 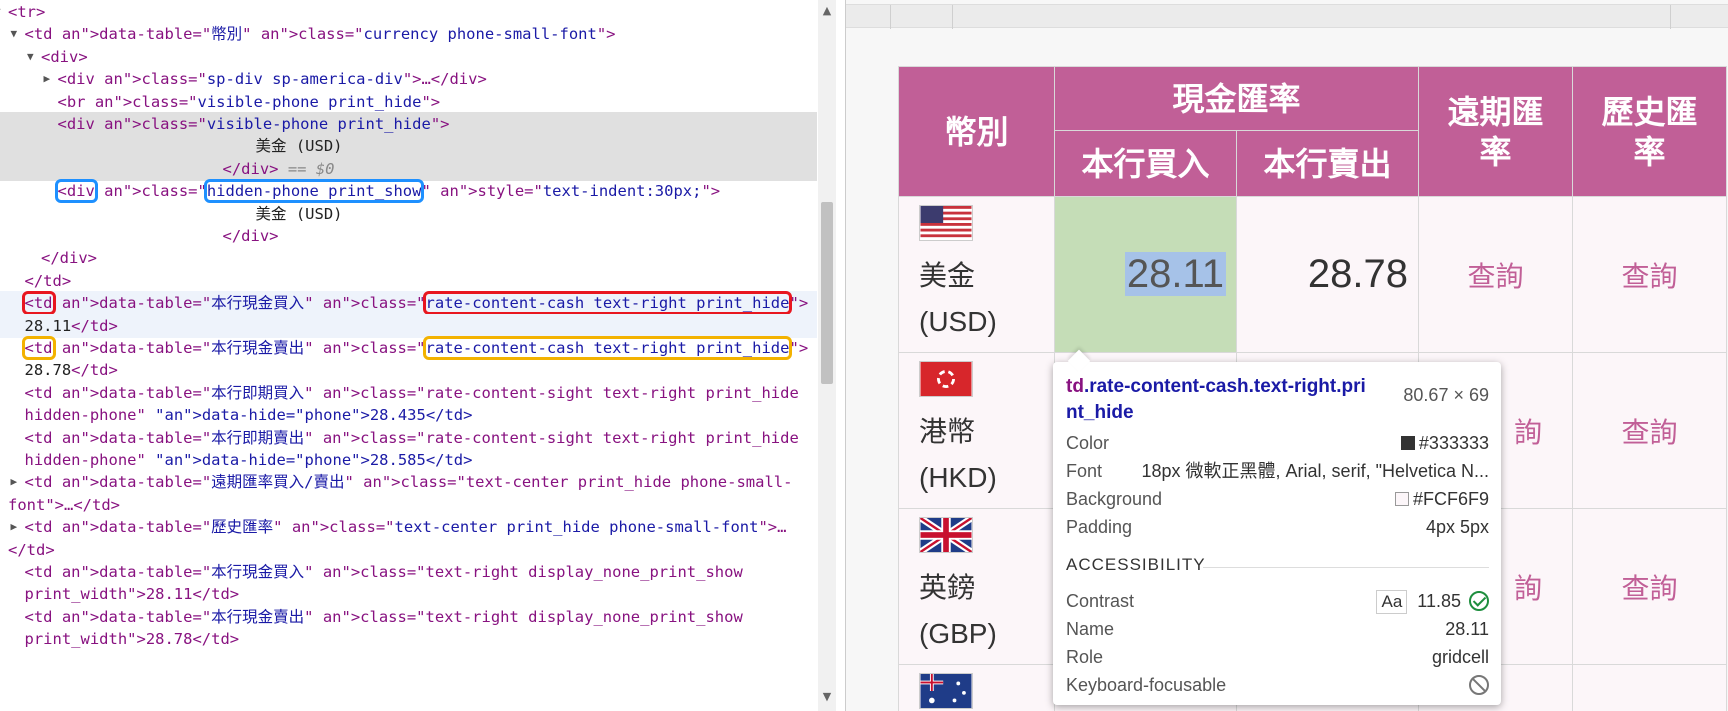 What do you see at coordinates (408, 639) in the screenshot?
I see `dom-node-line: print_width">28.78</td>` at bounding box center [408, 639].